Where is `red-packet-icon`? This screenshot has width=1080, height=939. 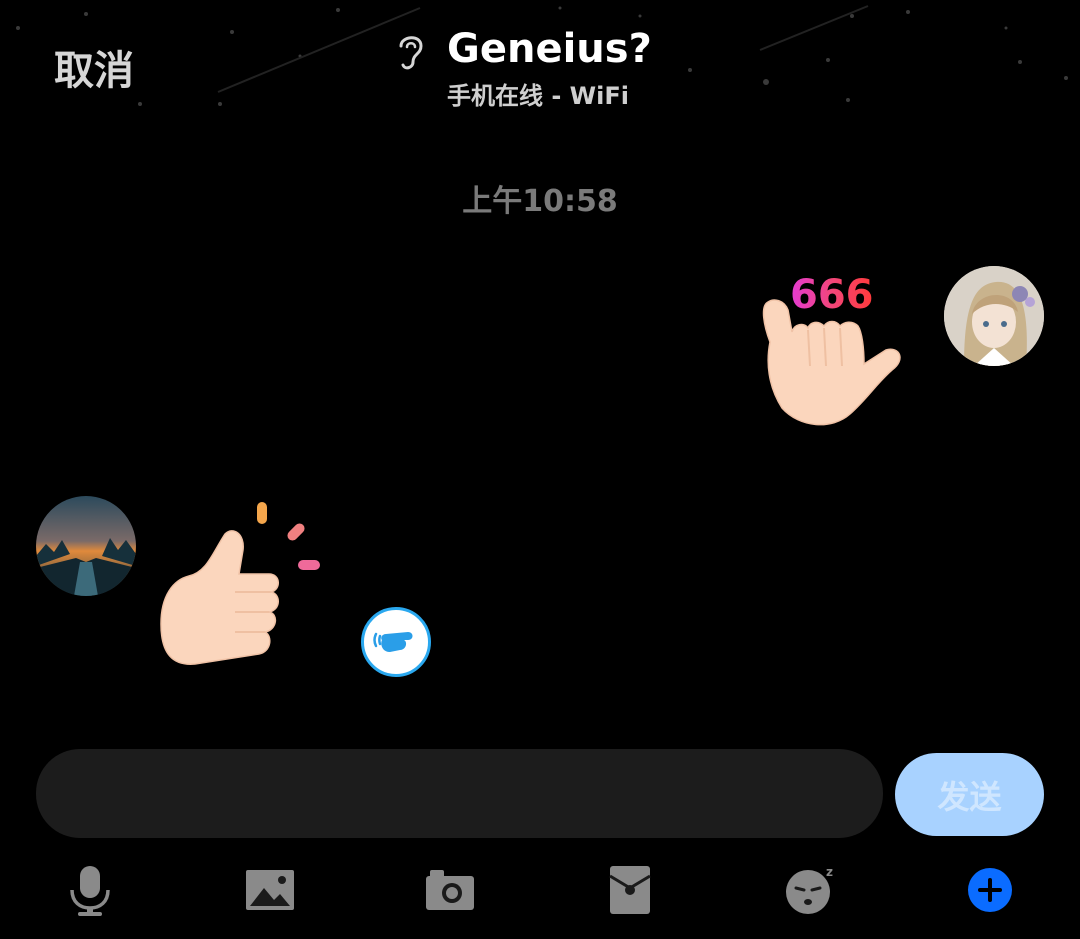
red-packet-icon is located at coordinates (630, 890).